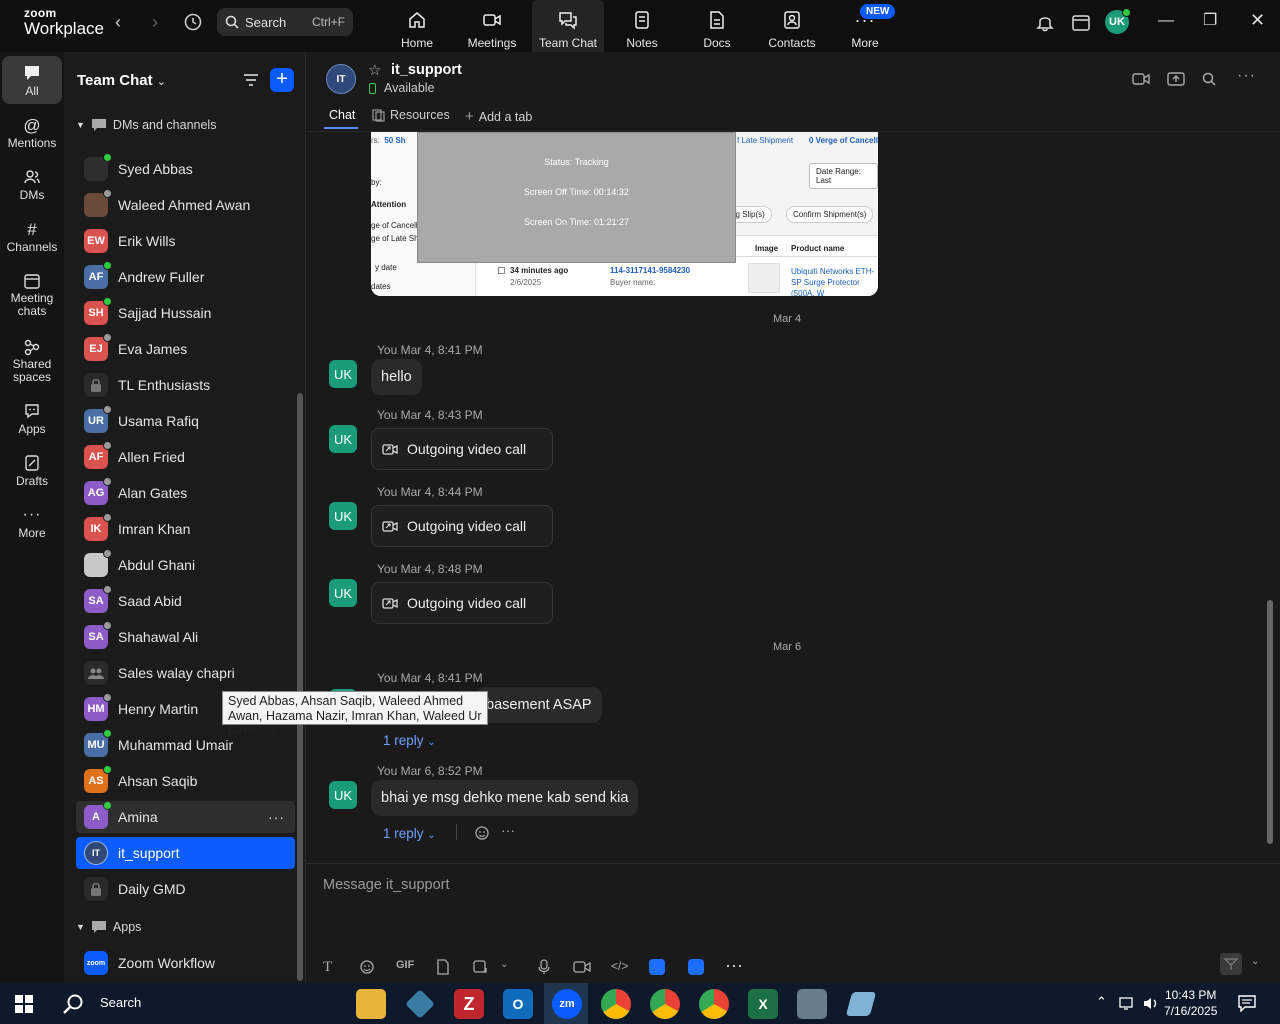 The height and width of the screenshot is (1024, 1280). What do you see at coordinates (108, 927) in the screenshot?
I see `section-apps: ▼ Apps` at bounding box center [108, 927].